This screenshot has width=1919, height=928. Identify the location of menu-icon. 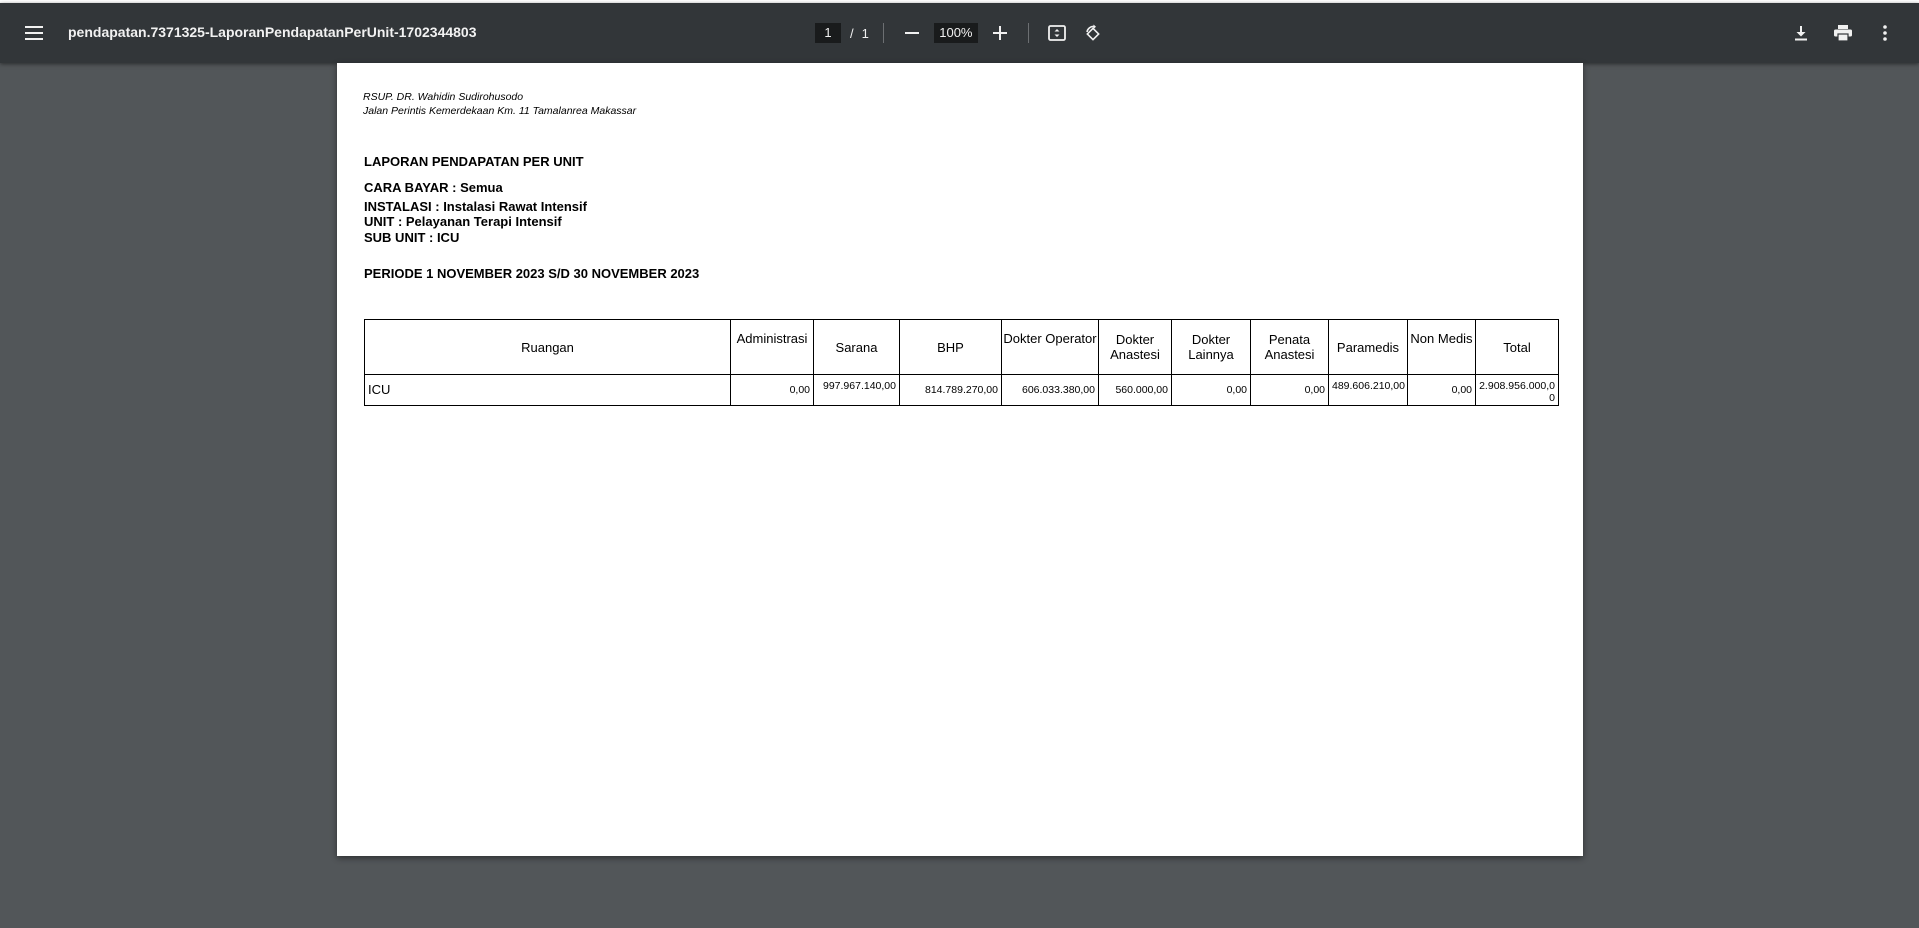
(34, 33).